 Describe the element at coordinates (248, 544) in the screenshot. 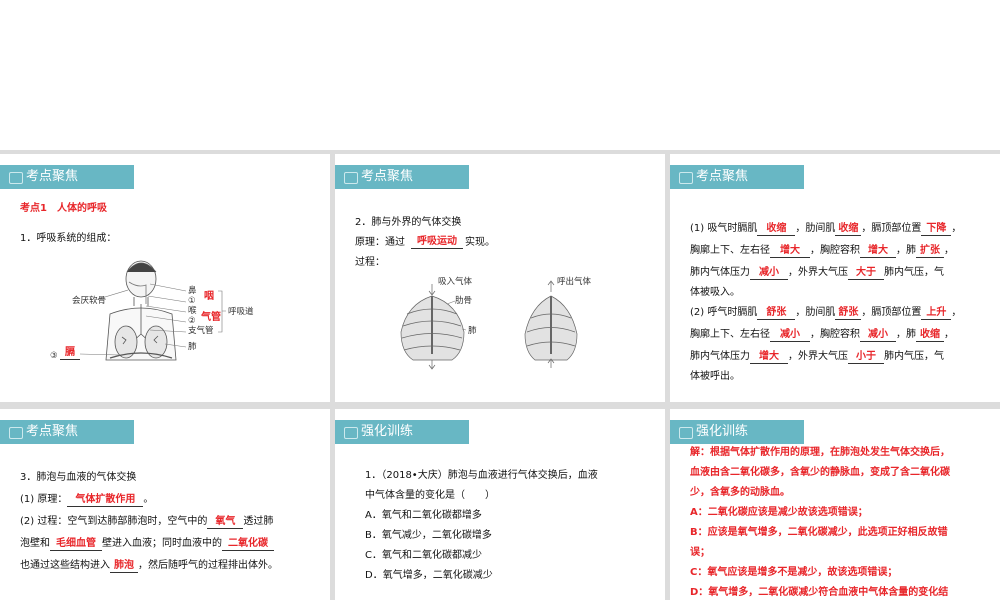

I see `answer-co2: 二氧化碳` at that location.